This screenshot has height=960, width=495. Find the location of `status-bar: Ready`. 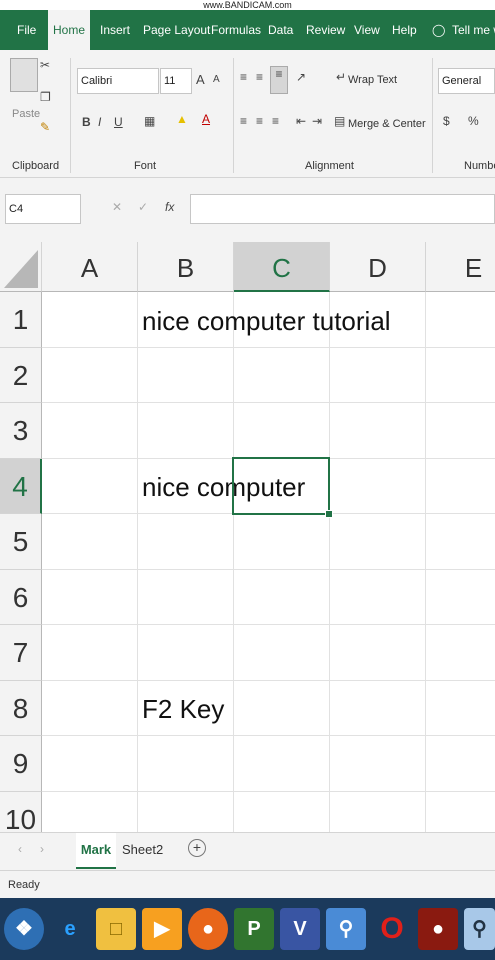

status-bar: Ready is located at coordinates (247, 884).